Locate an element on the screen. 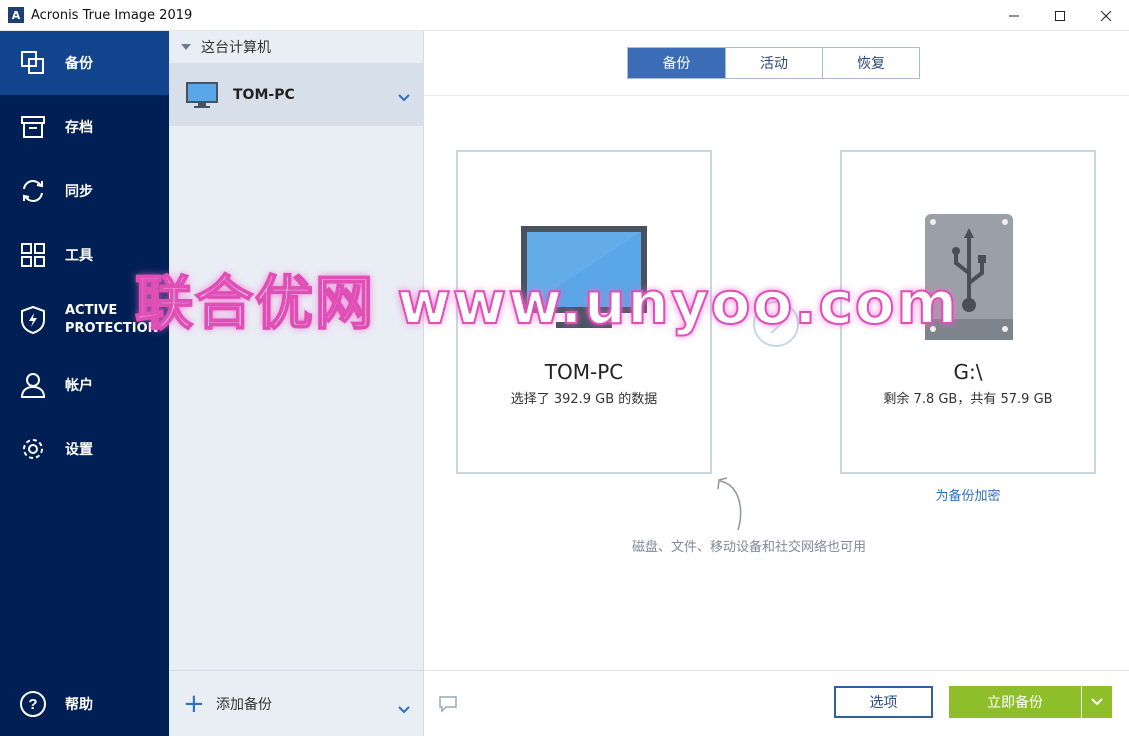 Image resolution: width=1129 pixels, height=736 pixels. minimize-icon is located at coordinates (1014, 15).